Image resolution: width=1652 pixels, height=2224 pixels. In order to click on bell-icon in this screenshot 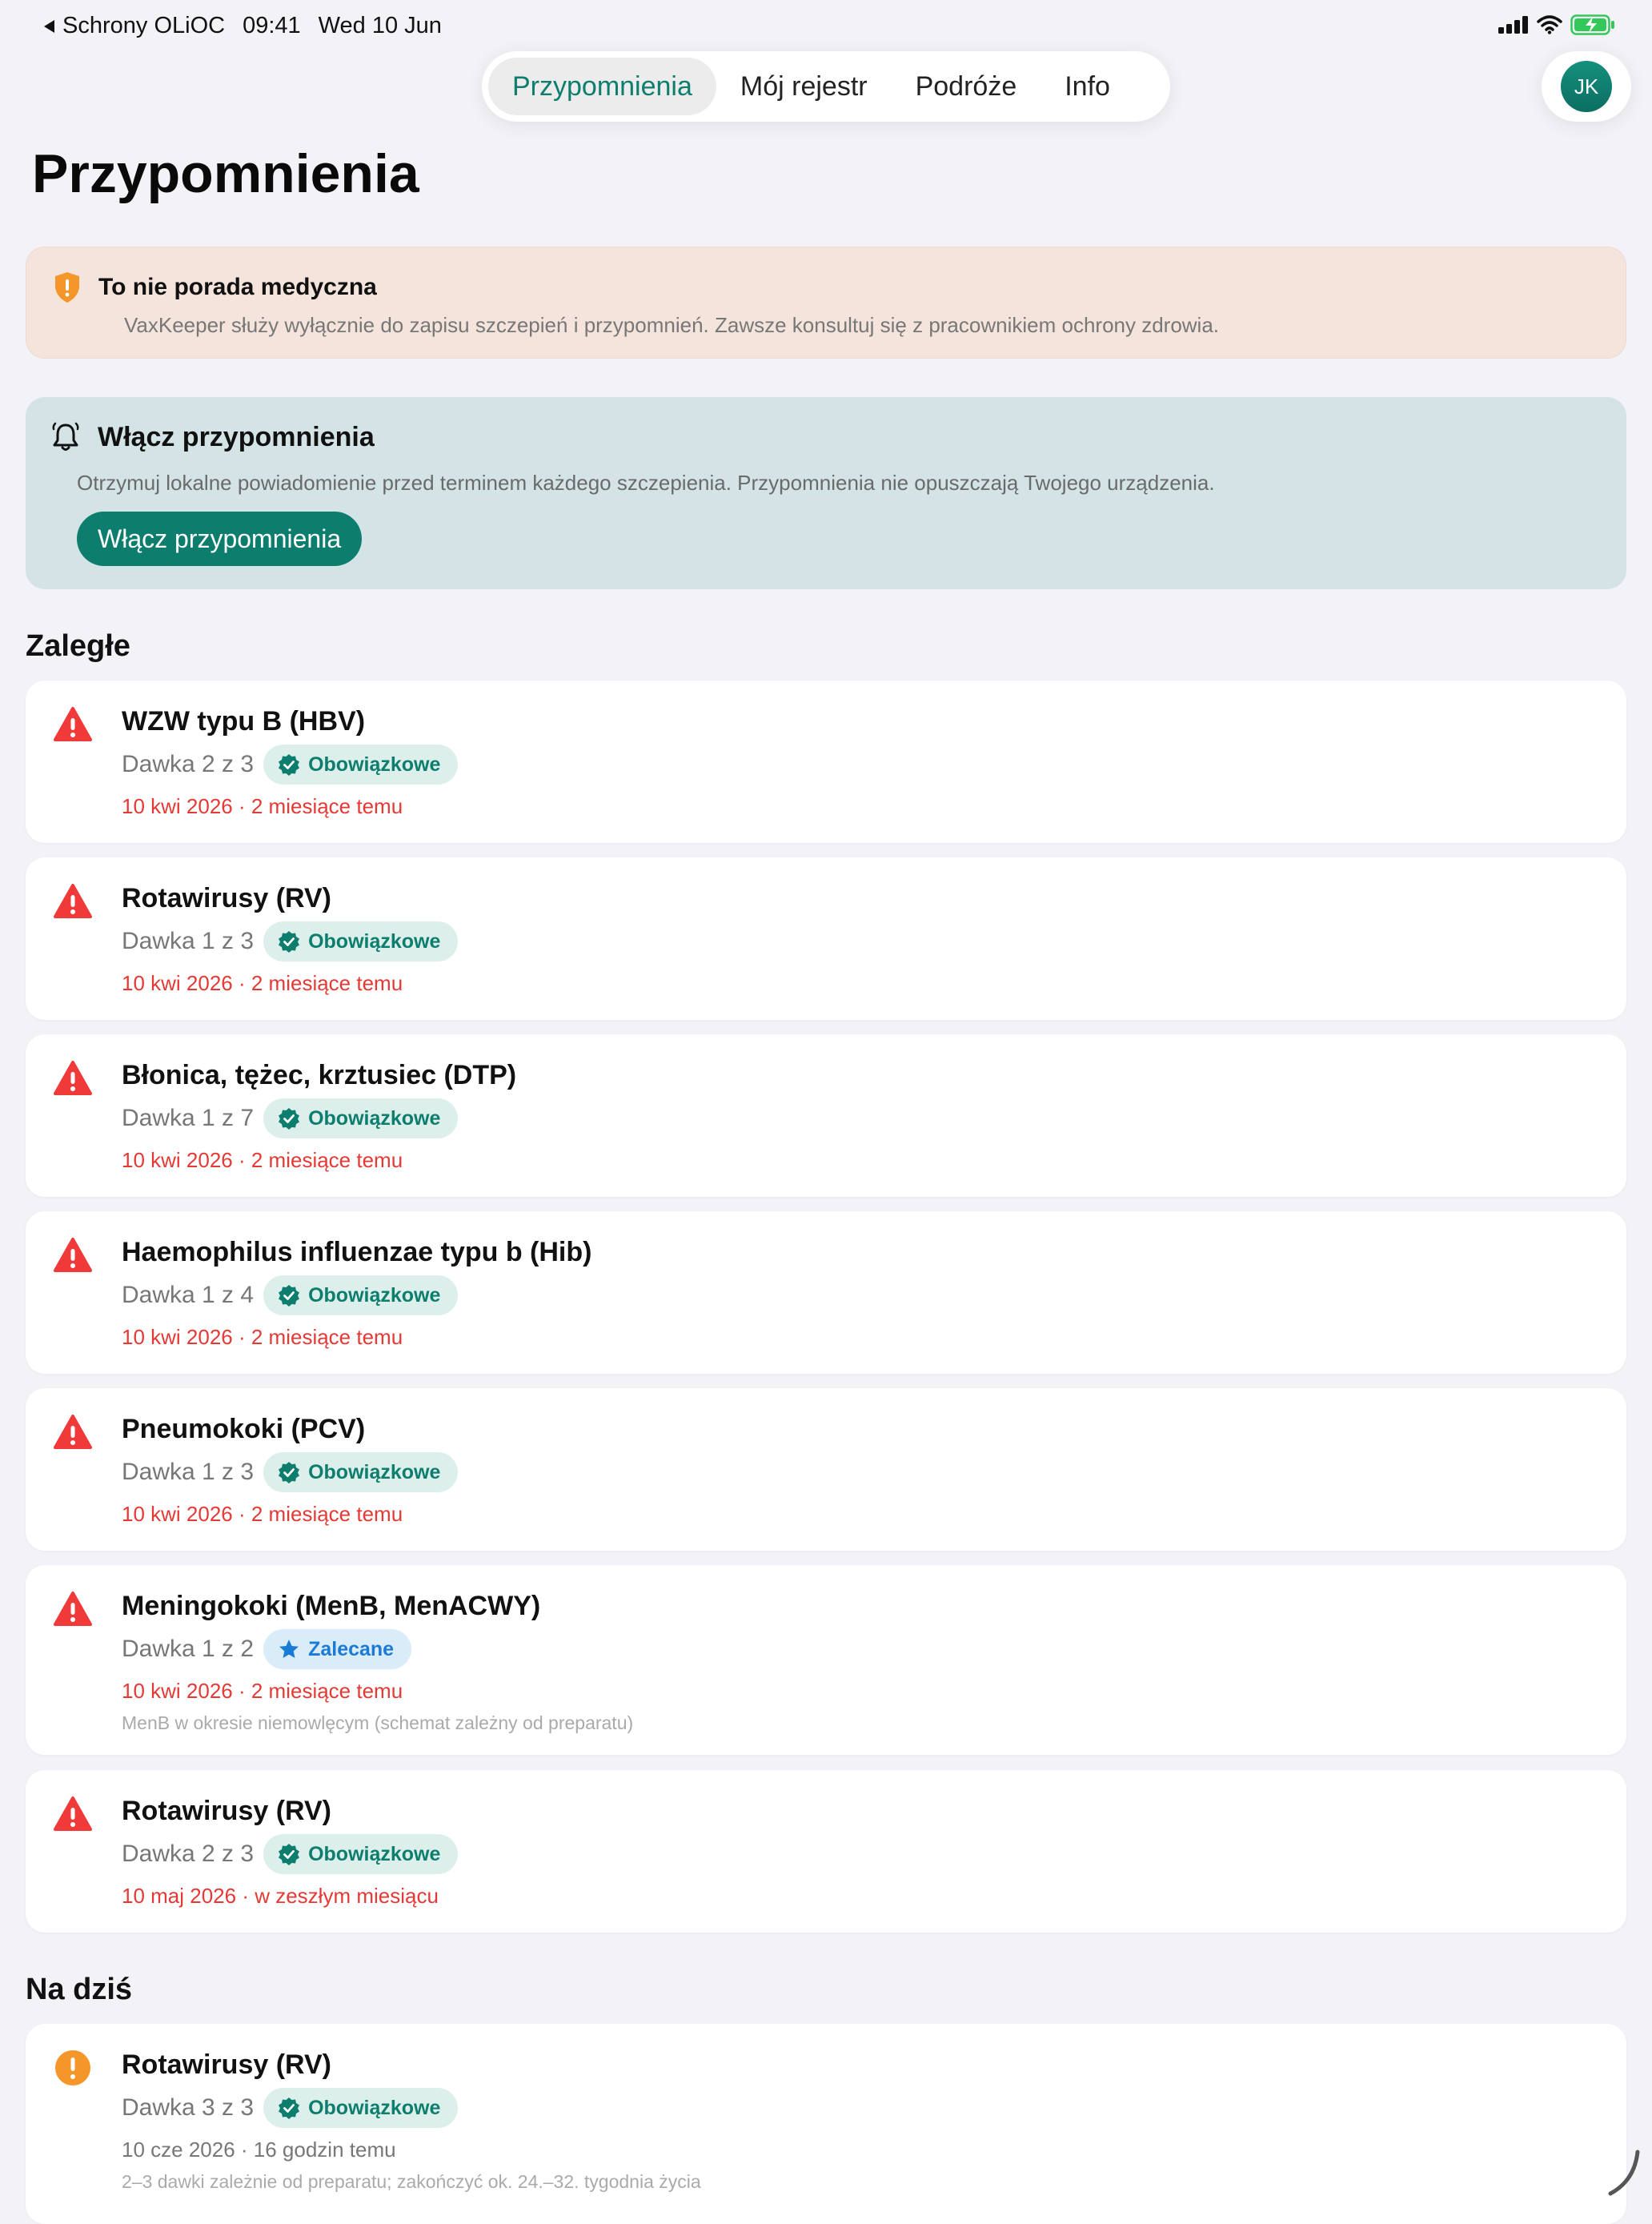, I will do `click(66, 437)`.